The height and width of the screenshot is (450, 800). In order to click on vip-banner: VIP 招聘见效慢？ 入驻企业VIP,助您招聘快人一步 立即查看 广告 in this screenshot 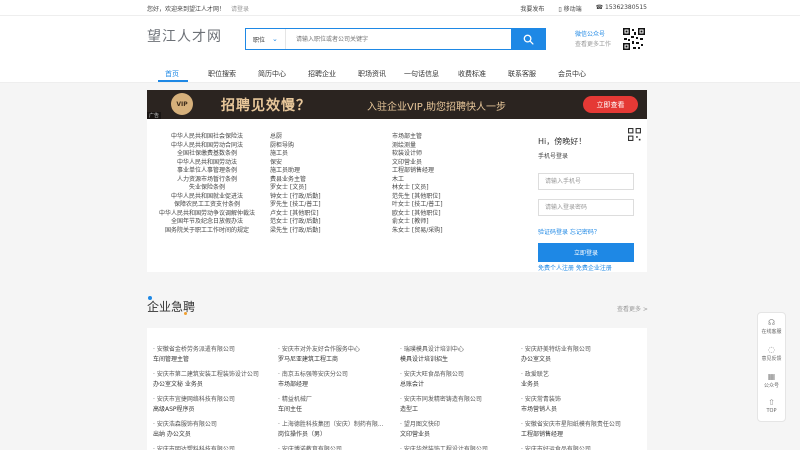, I will do `click(397, 104)`.